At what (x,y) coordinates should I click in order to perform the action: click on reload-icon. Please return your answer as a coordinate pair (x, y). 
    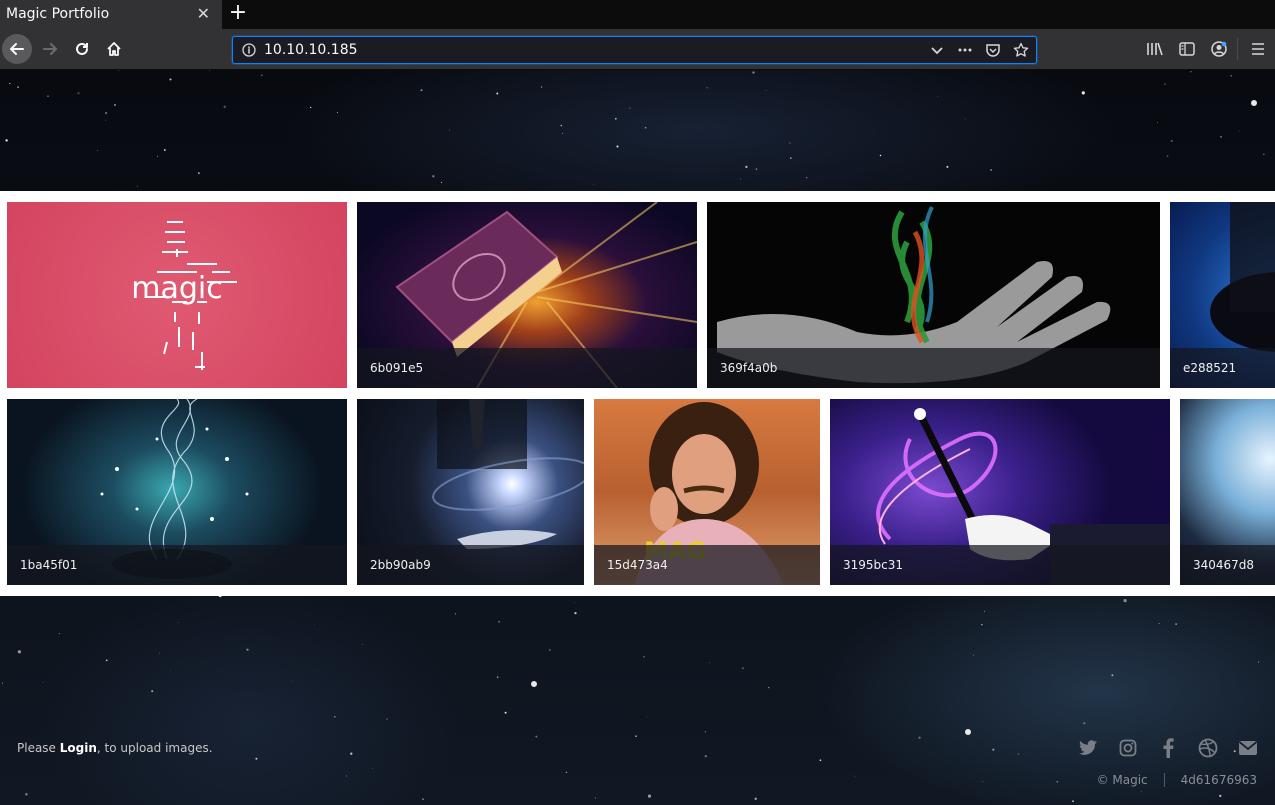
    Looking at the image, I should click on (82, 48).